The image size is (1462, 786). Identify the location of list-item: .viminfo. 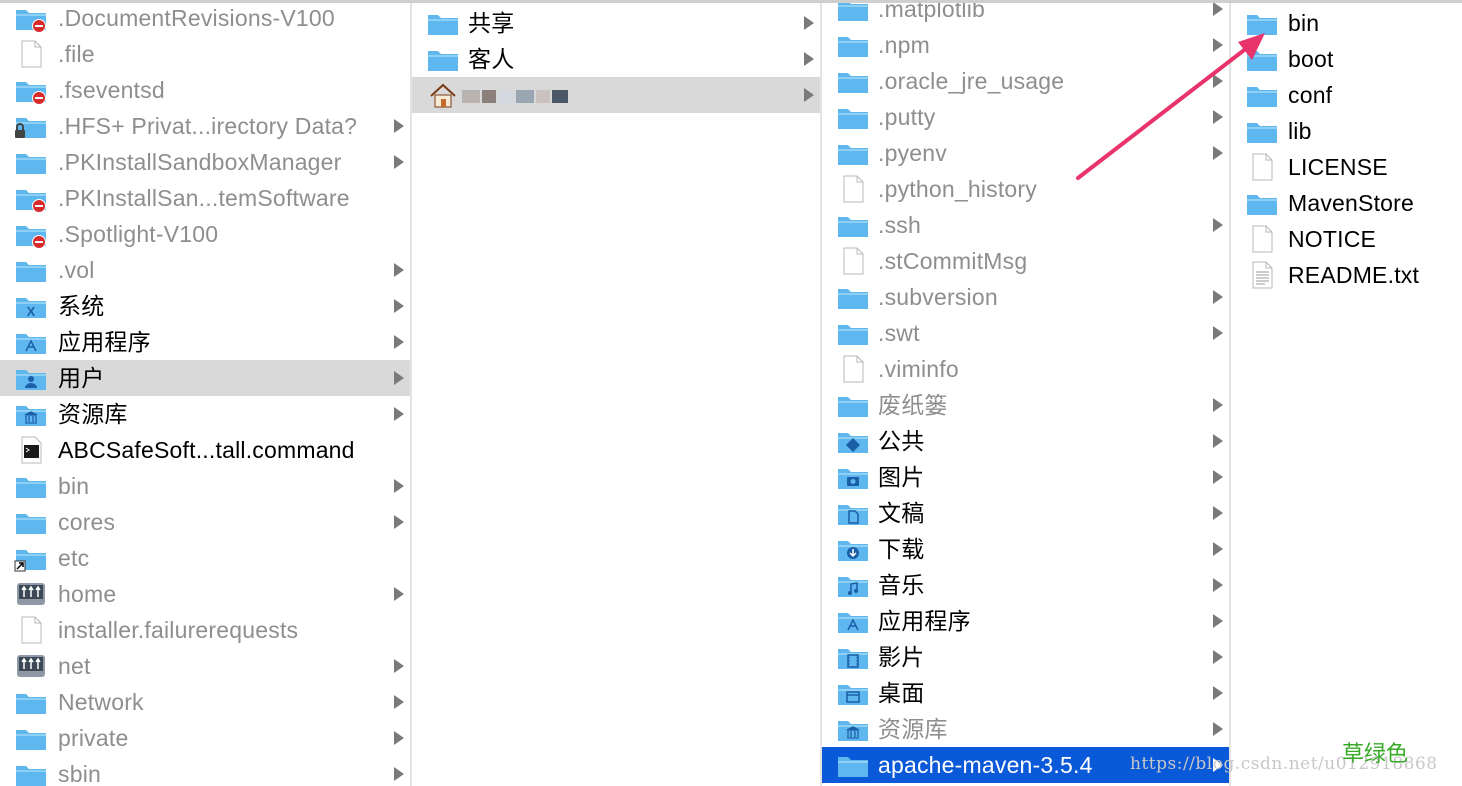
(1025, 369).